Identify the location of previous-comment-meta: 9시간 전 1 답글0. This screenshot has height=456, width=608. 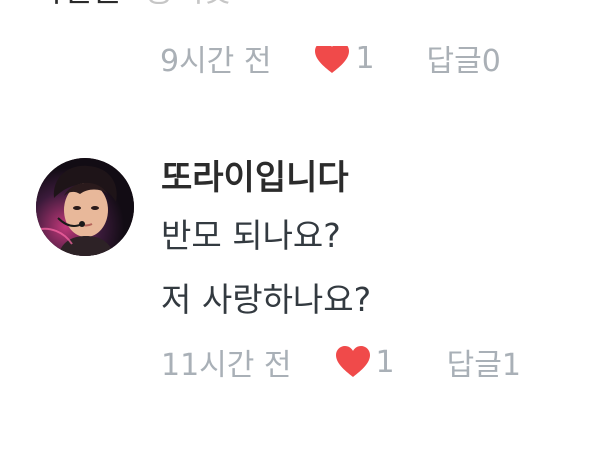
(330, 60).